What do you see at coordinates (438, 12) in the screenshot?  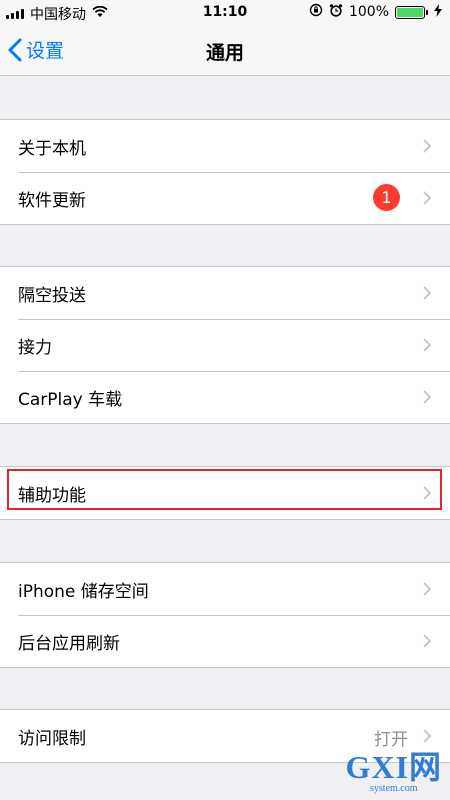 I see `charging-icon` at bounding box center [438, 12].